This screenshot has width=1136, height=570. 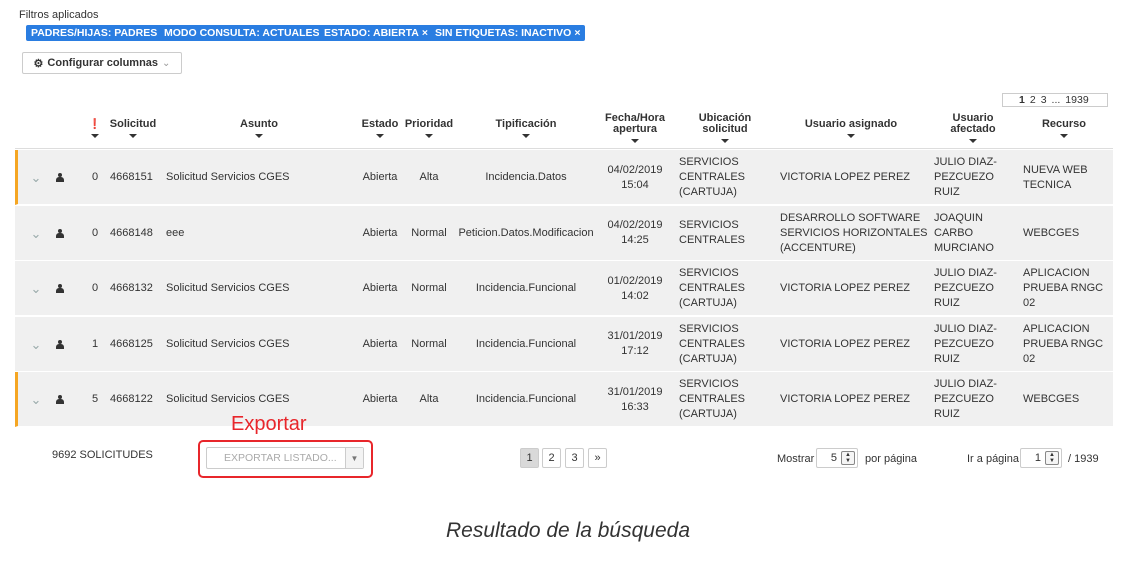 What do you see at coordinates (635, 351) in the screenshot?
I see `fecha-time: 17:12` at bounding box center [635, 351].